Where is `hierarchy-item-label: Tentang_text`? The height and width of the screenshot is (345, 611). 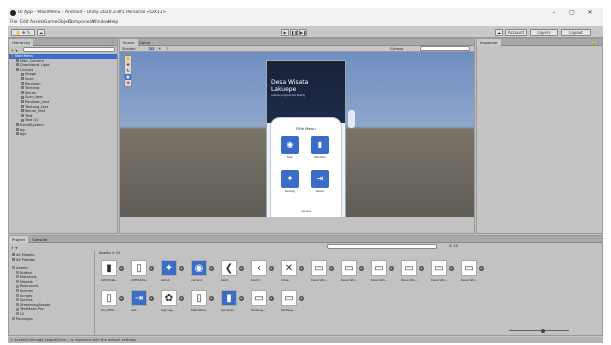
hierarchy-item-label: Tentang_text is located at coordinates (37, 106).